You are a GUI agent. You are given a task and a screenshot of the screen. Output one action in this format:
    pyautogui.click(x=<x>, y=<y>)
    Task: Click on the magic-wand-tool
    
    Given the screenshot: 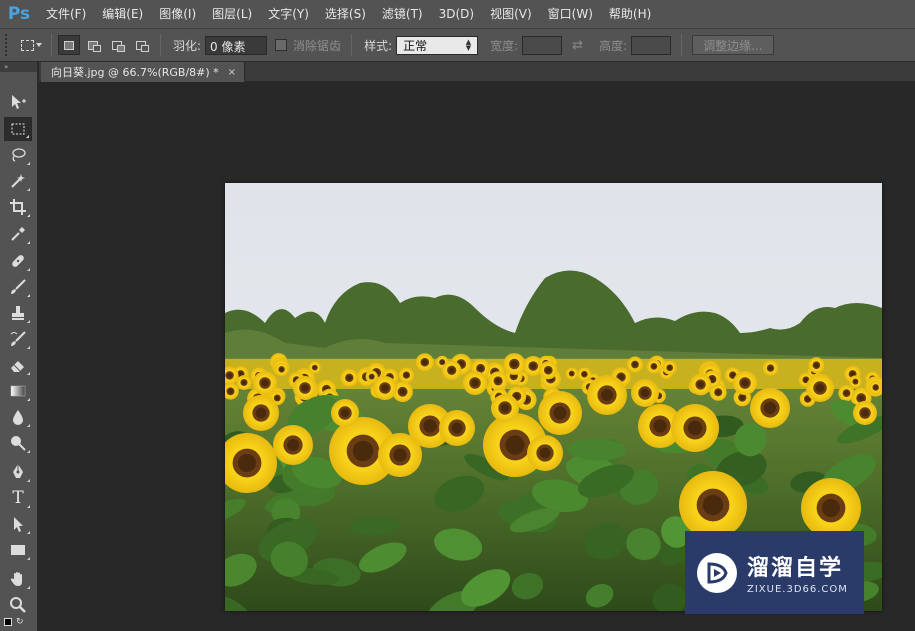 What is the action you would take?
    pyautogui.click(x=18, y=181)
    